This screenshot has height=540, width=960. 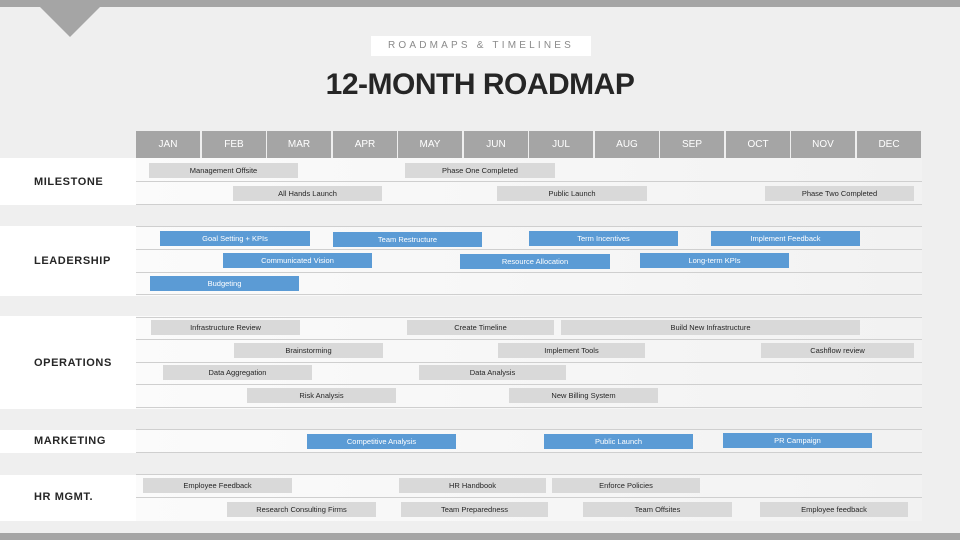 I want to click on page-title: 12-MONTH ROADMAP, so click(x=480, y=84).